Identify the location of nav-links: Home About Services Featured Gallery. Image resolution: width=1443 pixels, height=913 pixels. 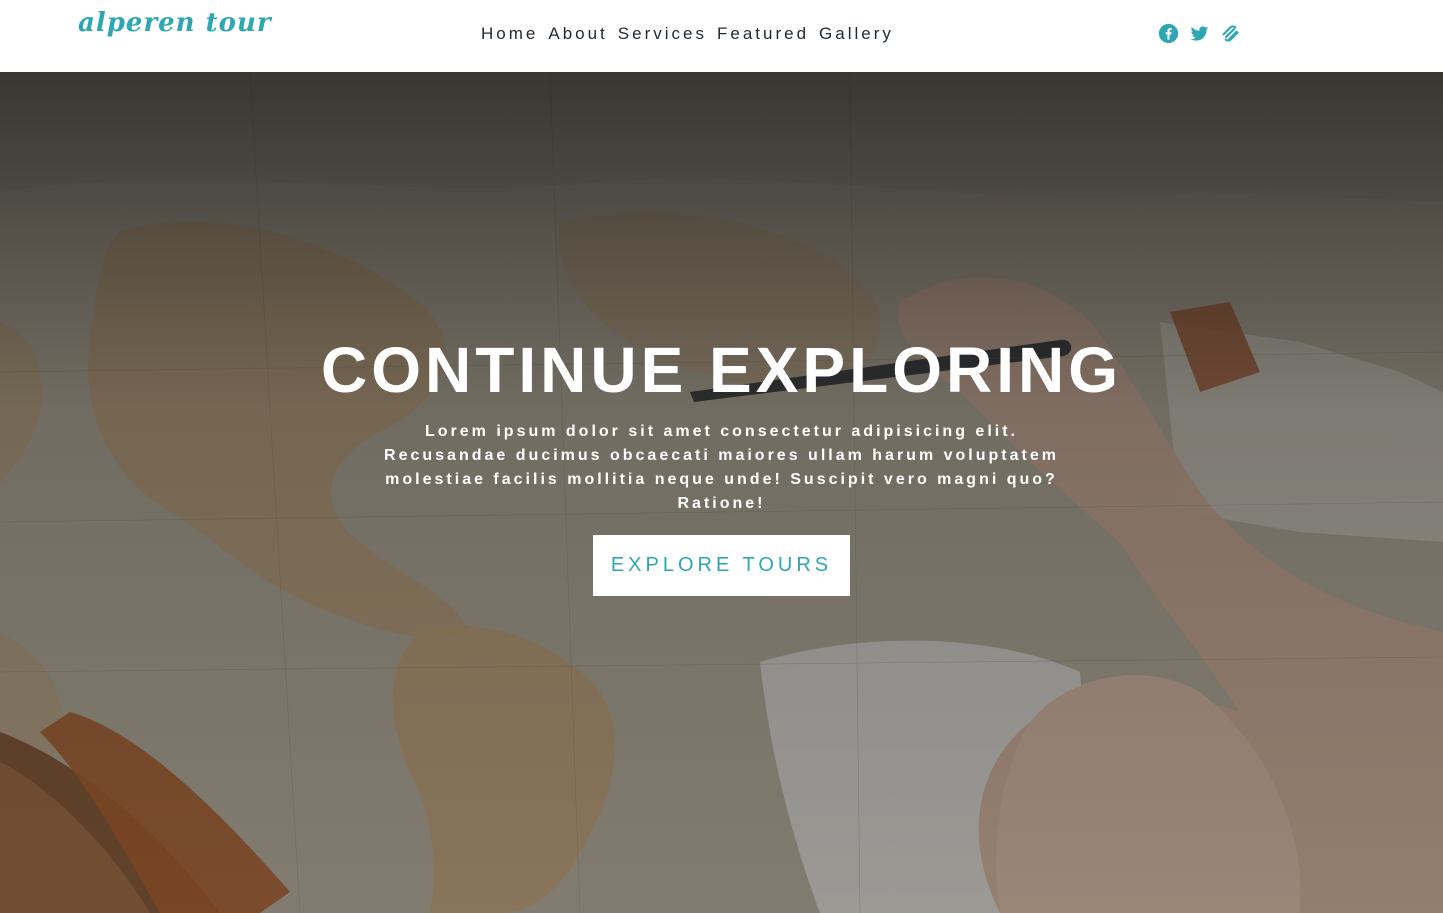
(692, 34).